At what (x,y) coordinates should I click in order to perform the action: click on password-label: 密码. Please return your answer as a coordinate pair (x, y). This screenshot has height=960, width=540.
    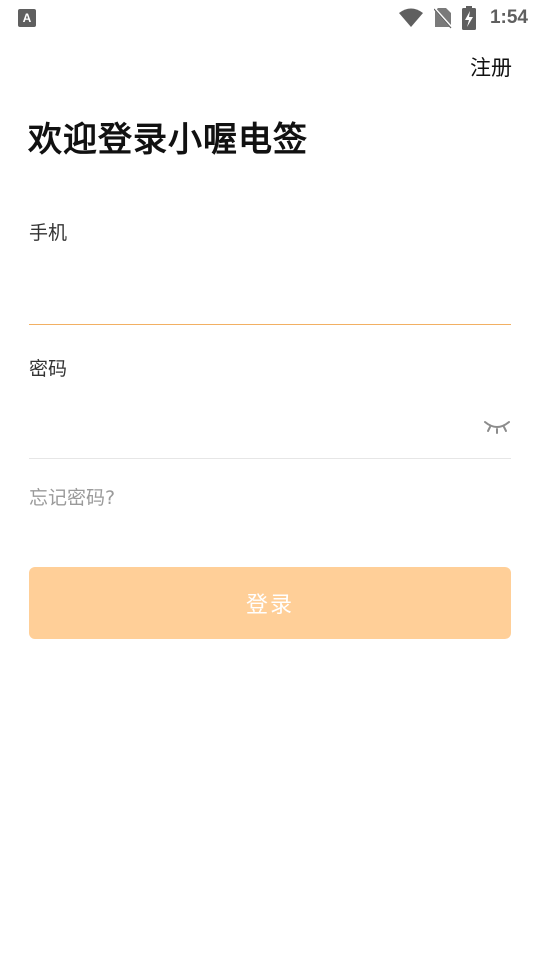
    Looking at the image, I should click on (48, 369).